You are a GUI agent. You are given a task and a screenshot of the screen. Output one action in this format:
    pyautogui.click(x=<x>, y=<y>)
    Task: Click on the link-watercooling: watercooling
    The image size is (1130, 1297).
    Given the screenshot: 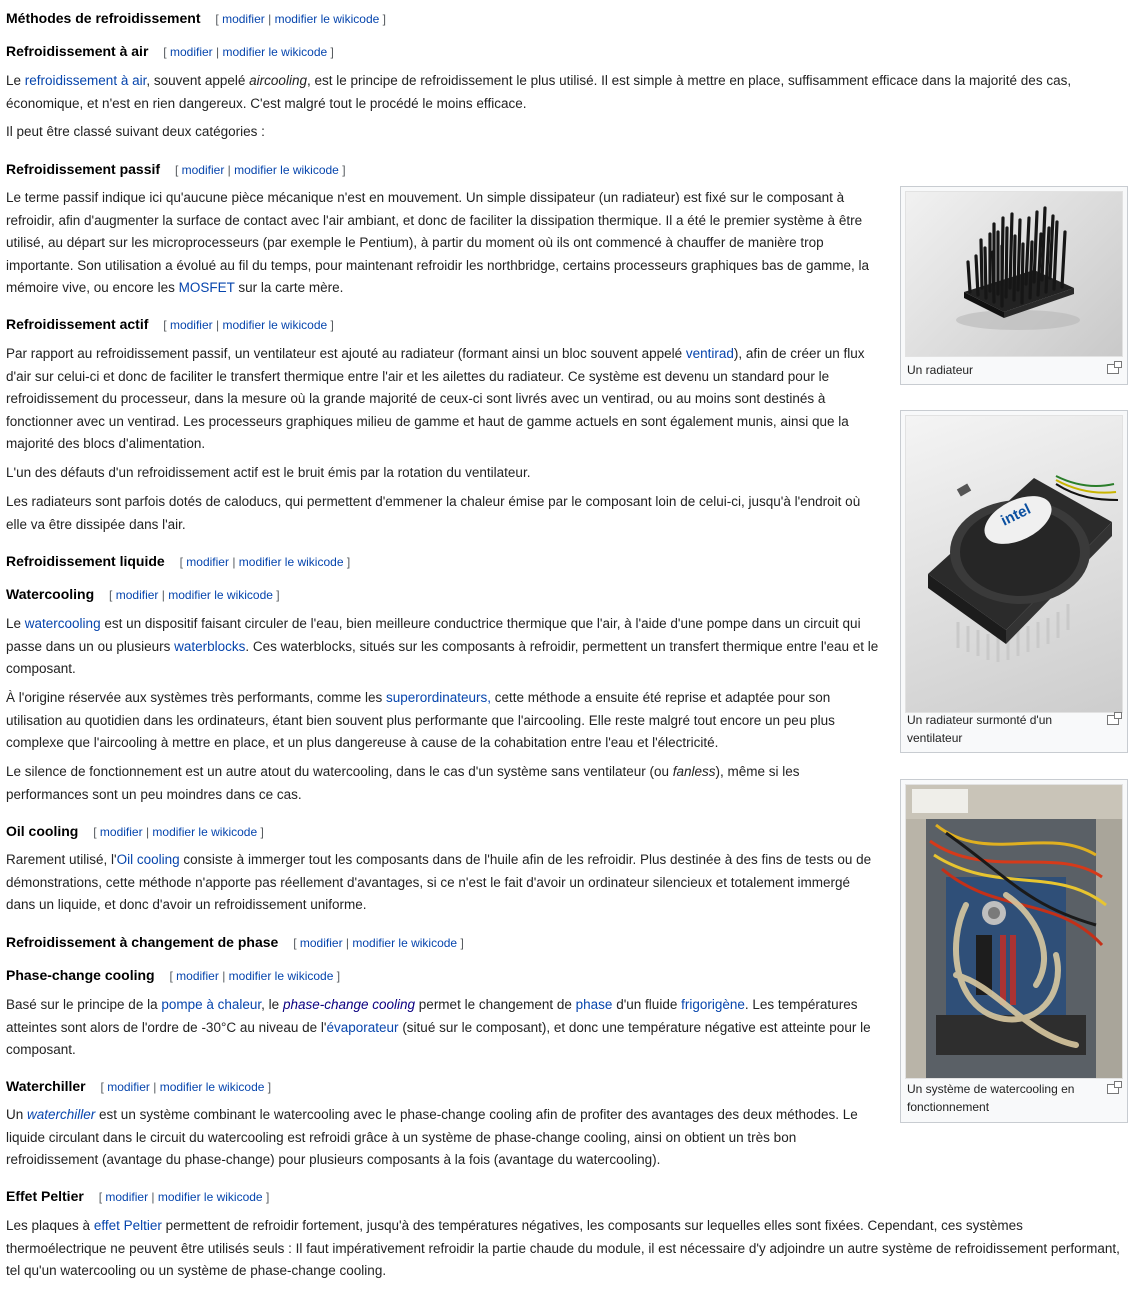 What is the action you would take?
    pyautogui.click(x=63, y=623)
    